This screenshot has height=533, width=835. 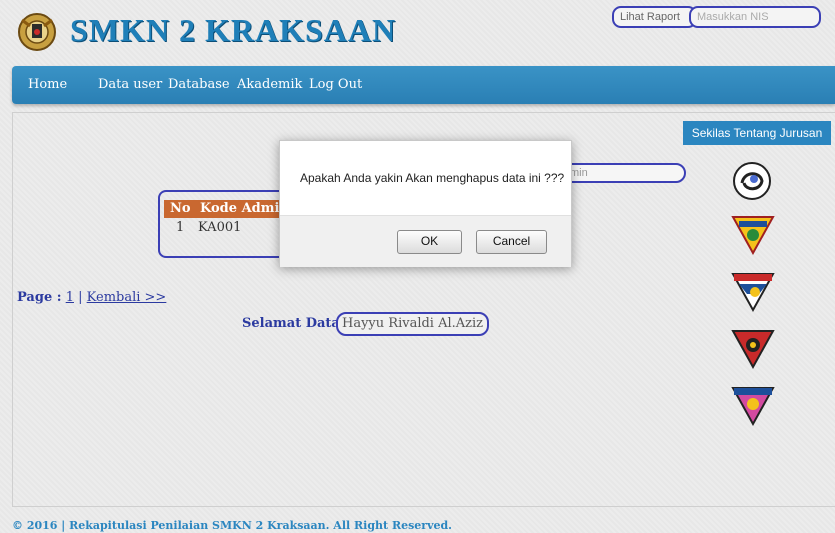 I want to click on department-badge-2-icon, so click(x=753, y=235).